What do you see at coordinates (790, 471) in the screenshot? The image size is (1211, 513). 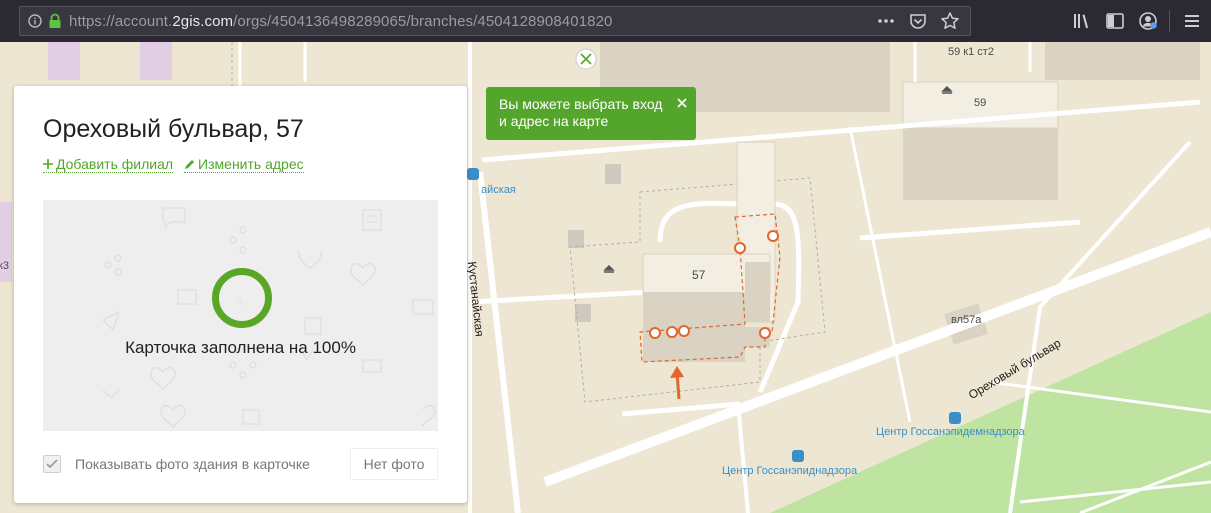 I see `label-bus-stop-center1: Центр Госсанэпиднадзора` at bounding box center [790, 471].